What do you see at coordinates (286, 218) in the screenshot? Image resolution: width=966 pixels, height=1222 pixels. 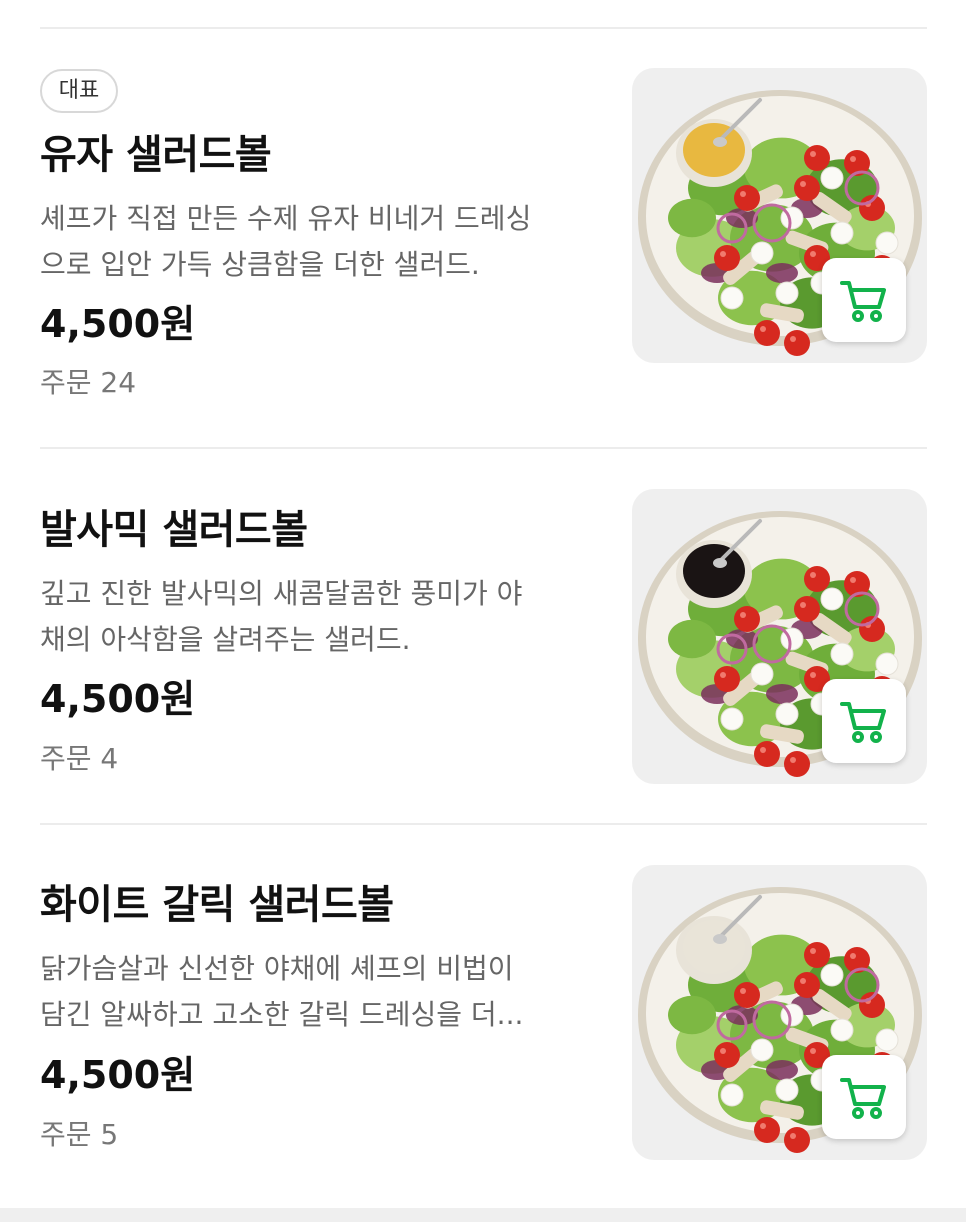 I see `description-line: 셰프가 직접 만든 수제 유자 비네거 드레싱` at bounding box center [286, 218].